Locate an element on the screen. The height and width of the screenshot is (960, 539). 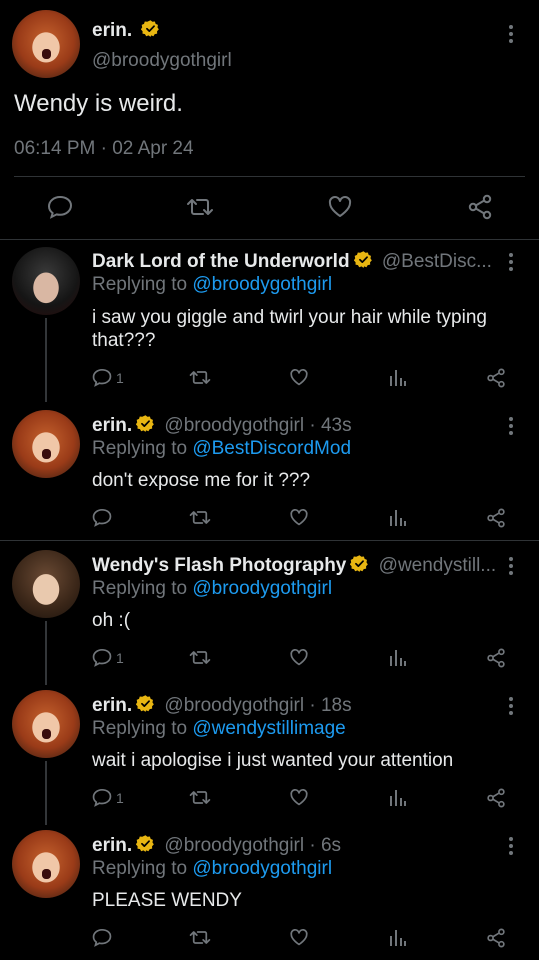
reply-header: erin. @broodygothgirl · 18s is located at coordinates (222, 705).